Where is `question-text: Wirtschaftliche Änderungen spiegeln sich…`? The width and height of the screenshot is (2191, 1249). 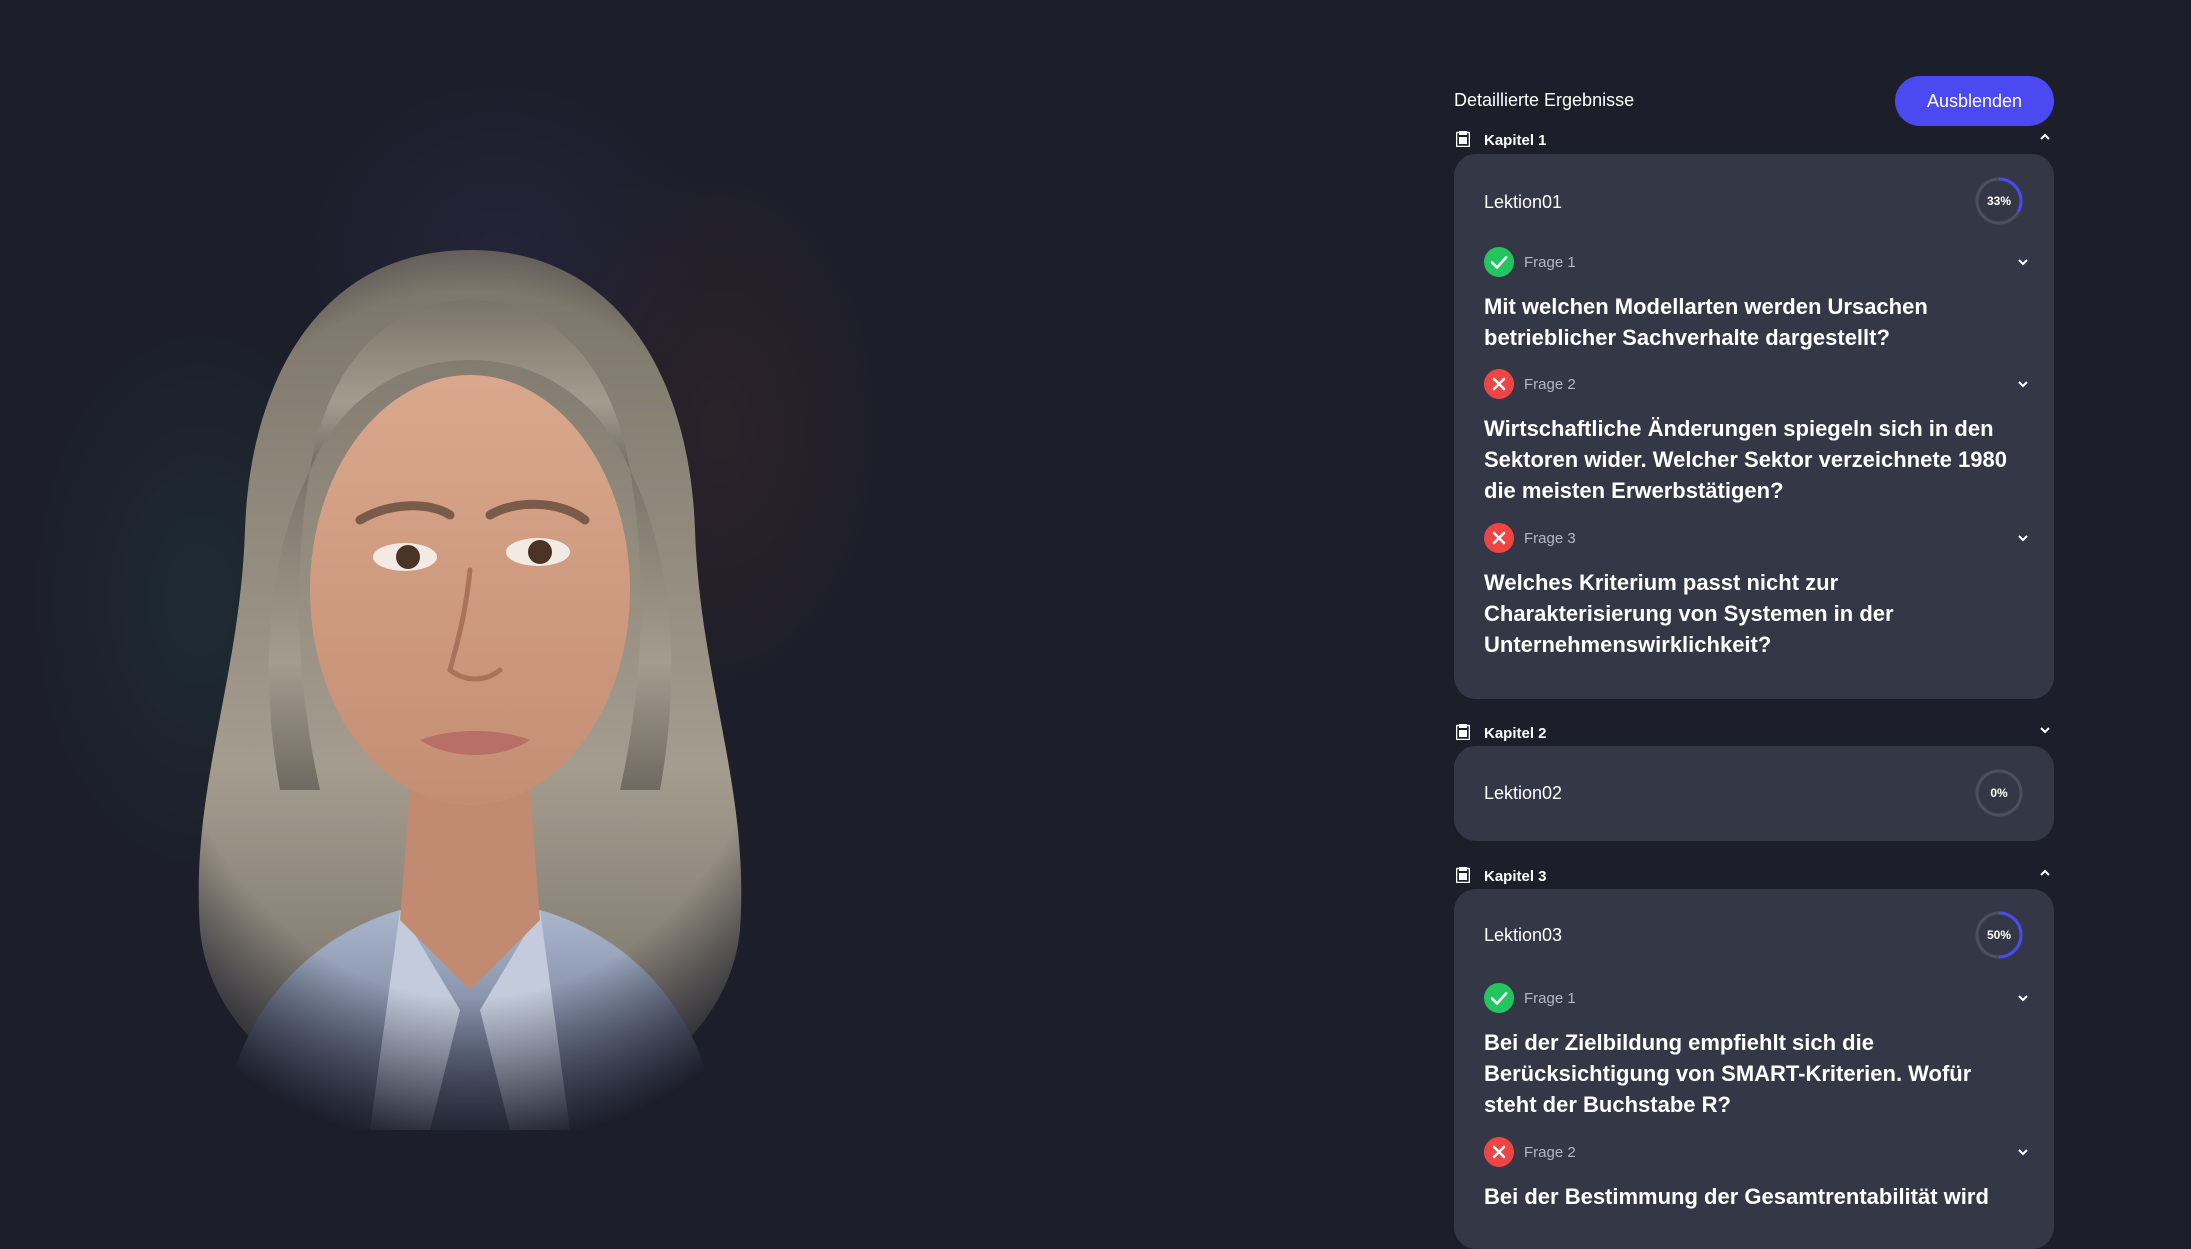
question-text: Wirtschaftliche Änderungen spiegeln sich… is located at coordinates (1745, 459).